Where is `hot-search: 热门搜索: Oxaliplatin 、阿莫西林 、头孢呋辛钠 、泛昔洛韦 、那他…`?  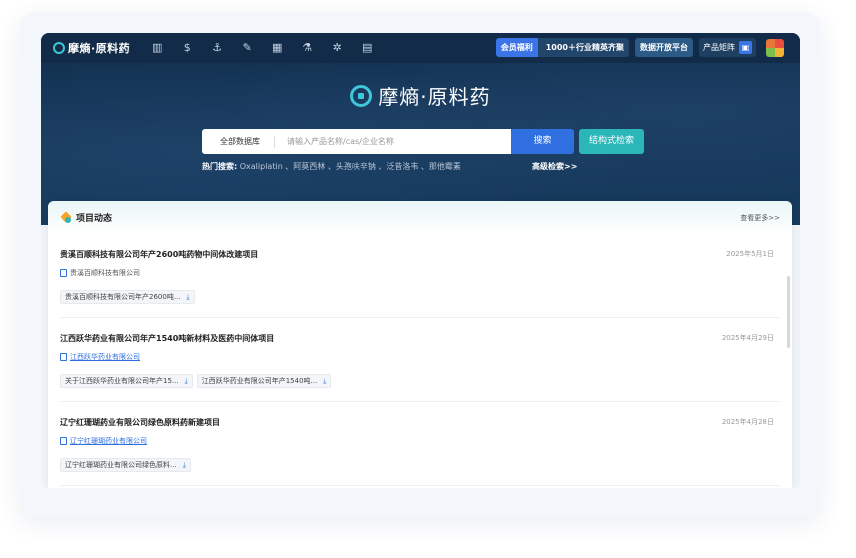
hot-search: 热门搜索: Oxaliplatin 、阿莫西林 、头孢呋辛钠 、泛昔洛韦 、那他… is located at coordinates (331, 166).